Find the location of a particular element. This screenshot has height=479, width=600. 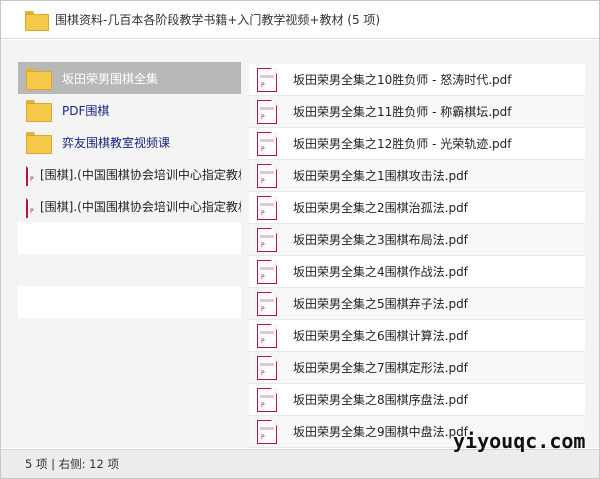

right-list-item: P 坂田荣男全集之3围棋布局法.pdf is located at coordinates (417, 240).